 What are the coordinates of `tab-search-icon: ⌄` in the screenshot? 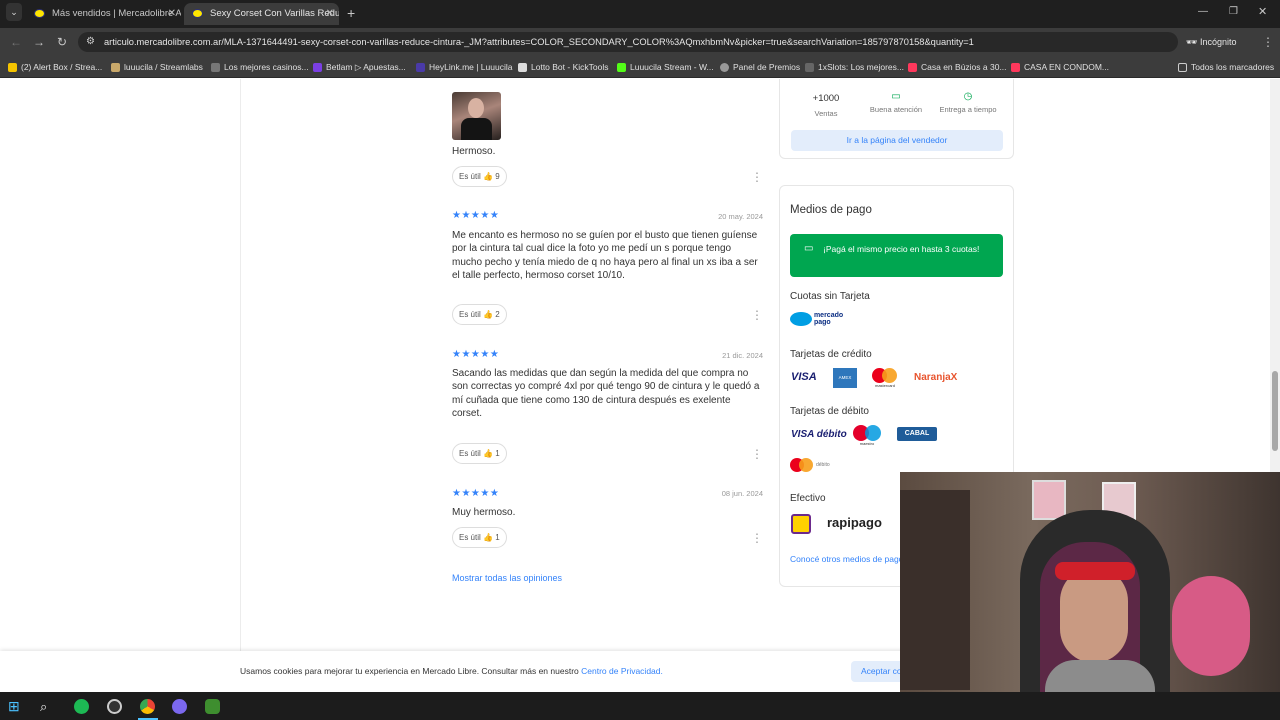 It's located at (14, 12).